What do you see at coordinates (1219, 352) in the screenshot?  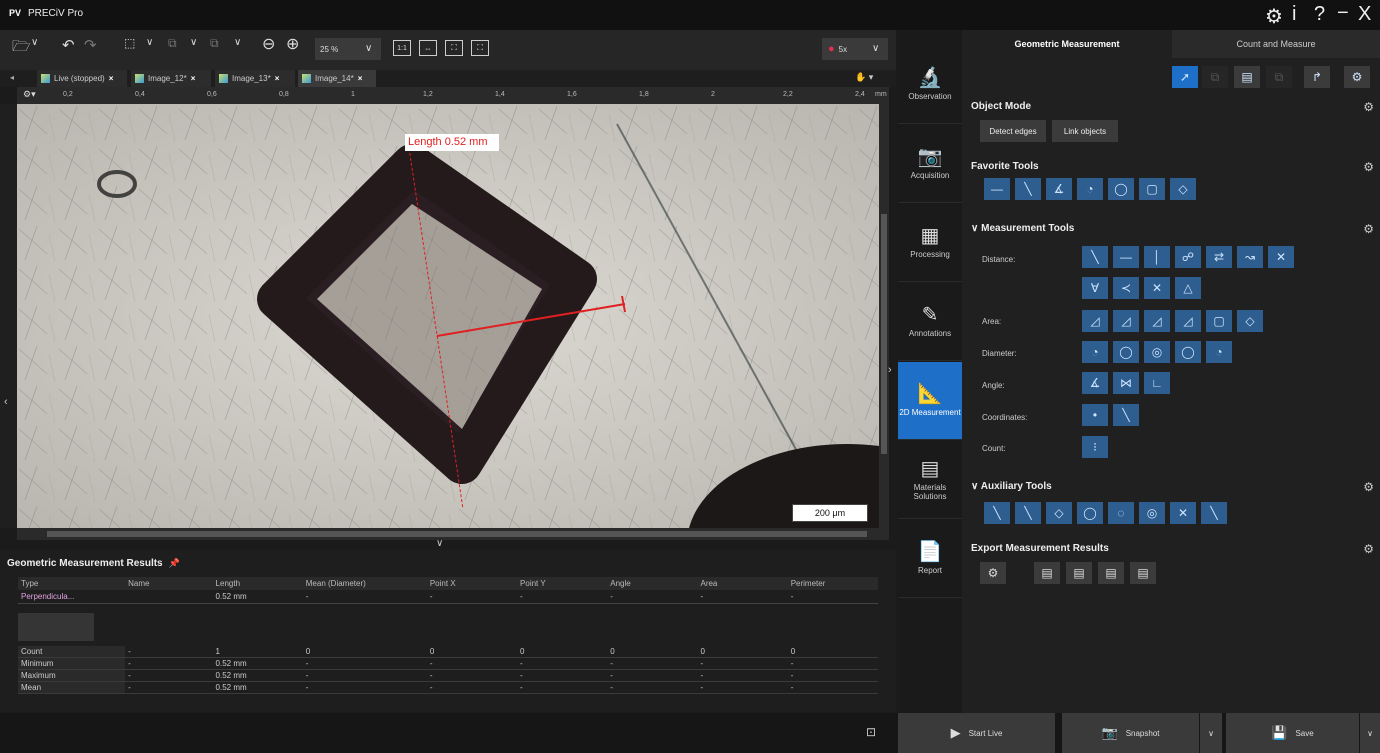 I see `diameter-tool-5-icon: ◔` at bounding box center [1219, 352].